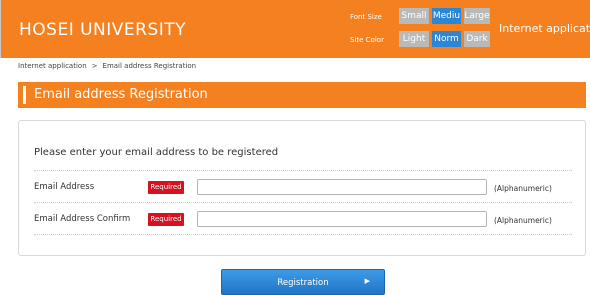 This screenshot has height=295, width=590. What do you see at coordinates (64, 187) in the screenshot?
I see `email-address-label: Email Address` at bounding box center [64, 187].